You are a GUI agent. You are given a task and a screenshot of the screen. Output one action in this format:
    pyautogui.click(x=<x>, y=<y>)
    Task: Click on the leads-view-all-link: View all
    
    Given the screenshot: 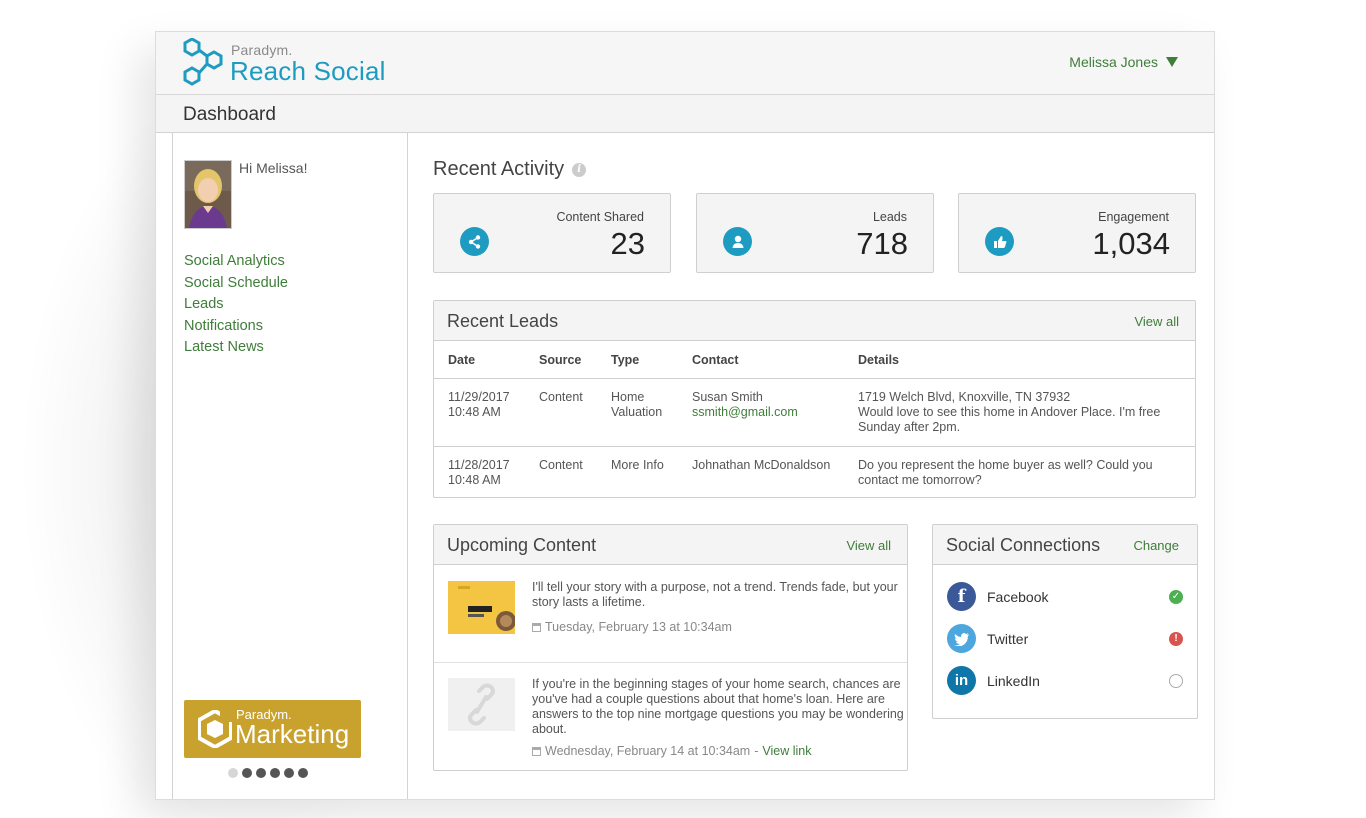 What is the action you would take?
    pyautogui.click(x=1156, y=321)
    